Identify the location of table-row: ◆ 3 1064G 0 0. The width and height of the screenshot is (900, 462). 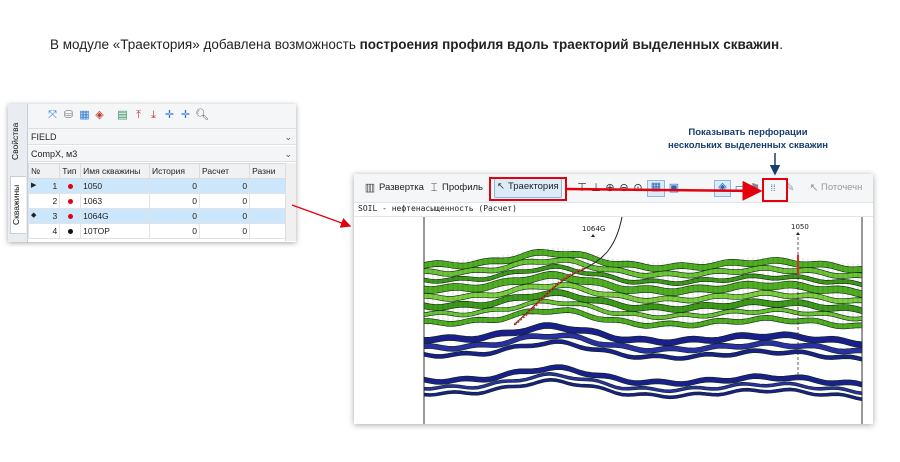
(161, 216).